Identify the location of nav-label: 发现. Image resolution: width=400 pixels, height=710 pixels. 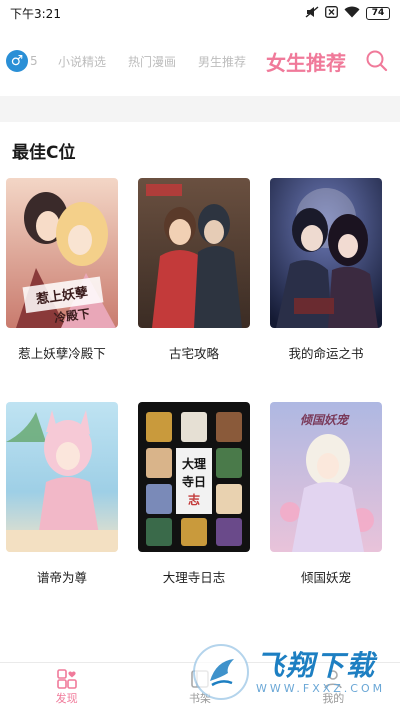
(66, 698).